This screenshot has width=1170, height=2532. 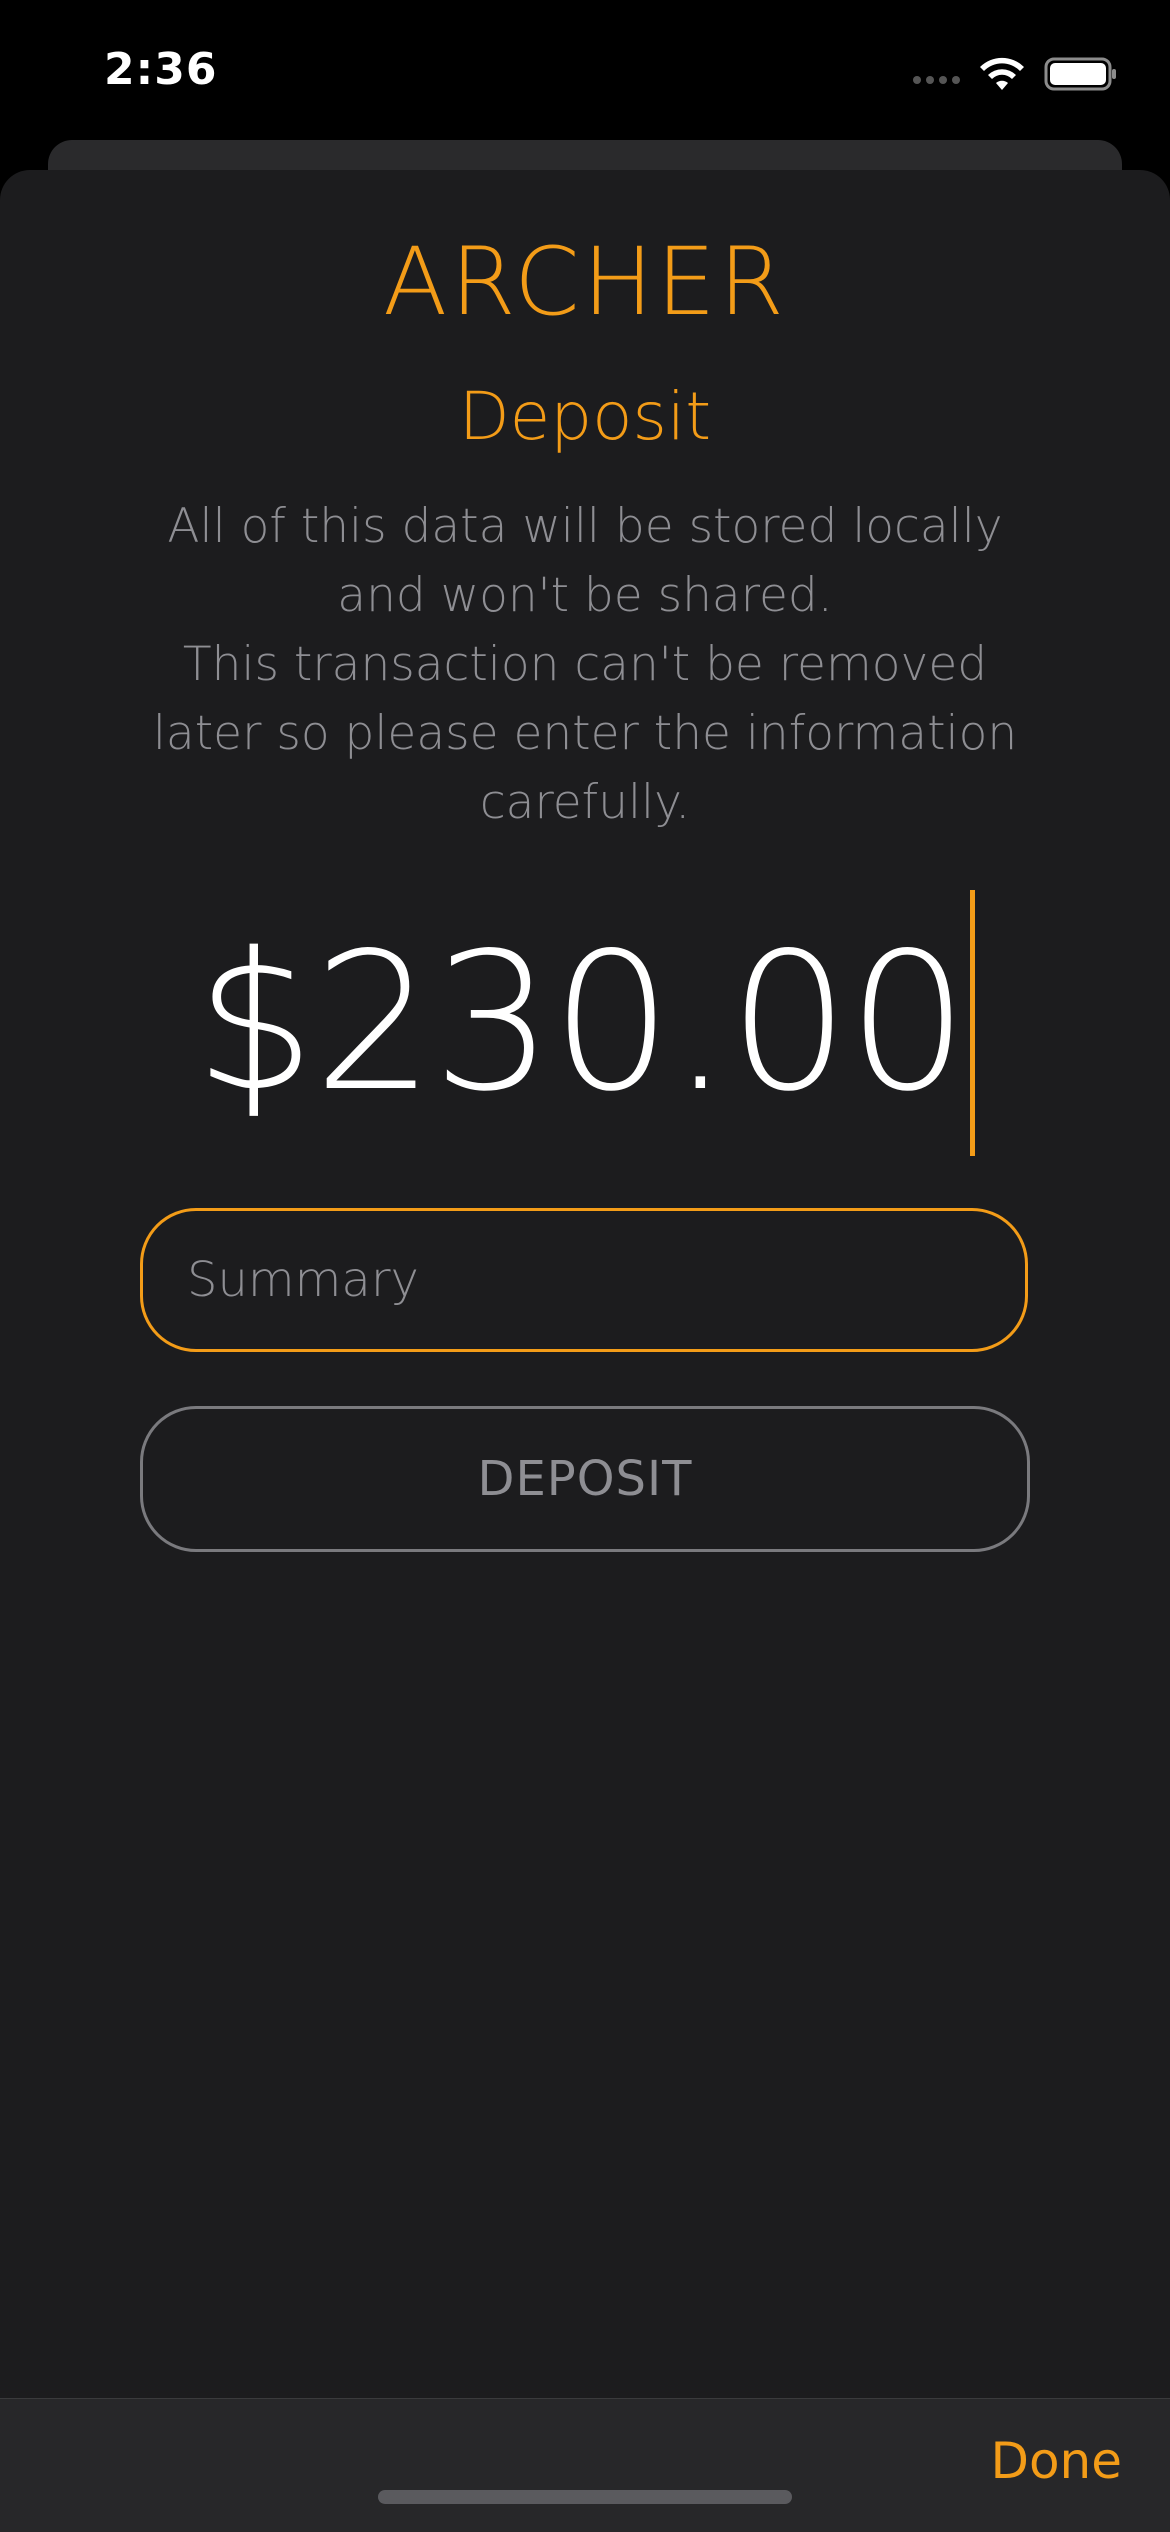 I want to click on page-title: Deposit, so click(x=585, y=416).